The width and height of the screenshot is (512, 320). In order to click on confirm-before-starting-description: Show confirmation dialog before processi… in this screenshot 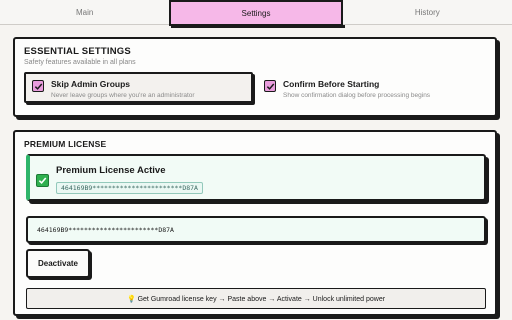, I will do `click(357, 95)`.